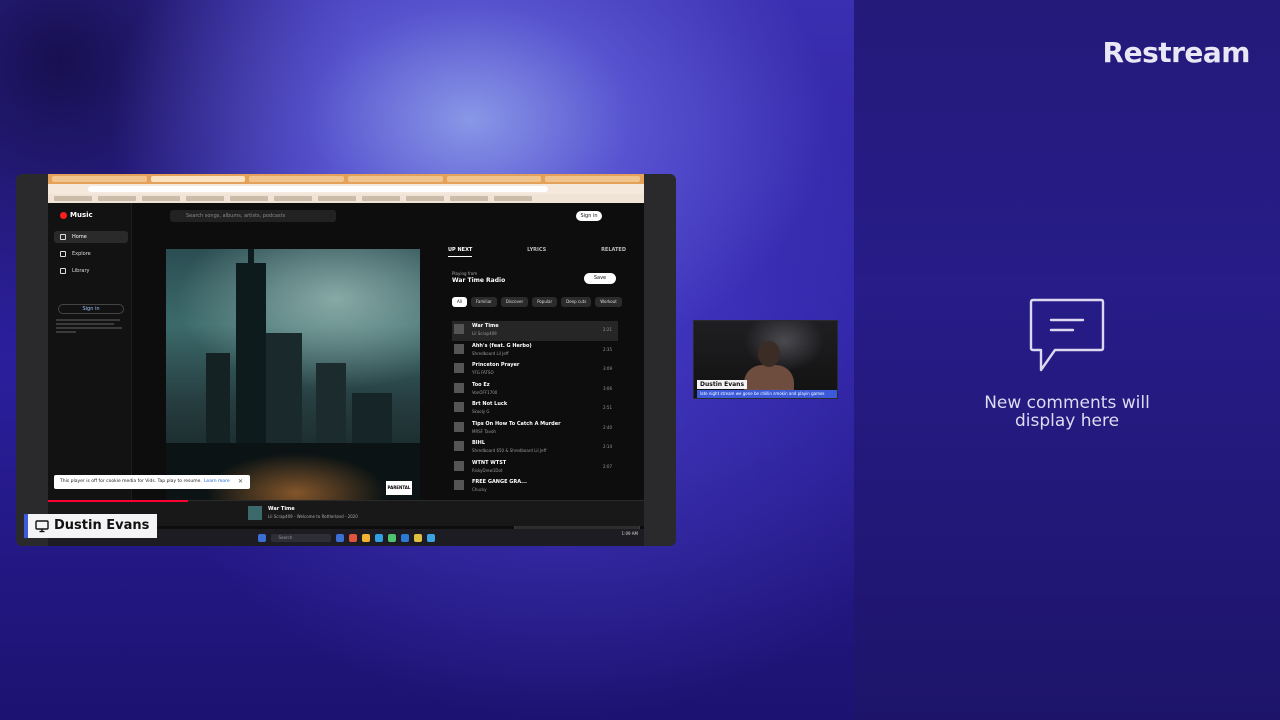 This screenshot has height=720, width=1280. Describe the element at coordinates (576, 302) in the screenshot. I see `chip-deep-cuts: Deep cuts` at that location.